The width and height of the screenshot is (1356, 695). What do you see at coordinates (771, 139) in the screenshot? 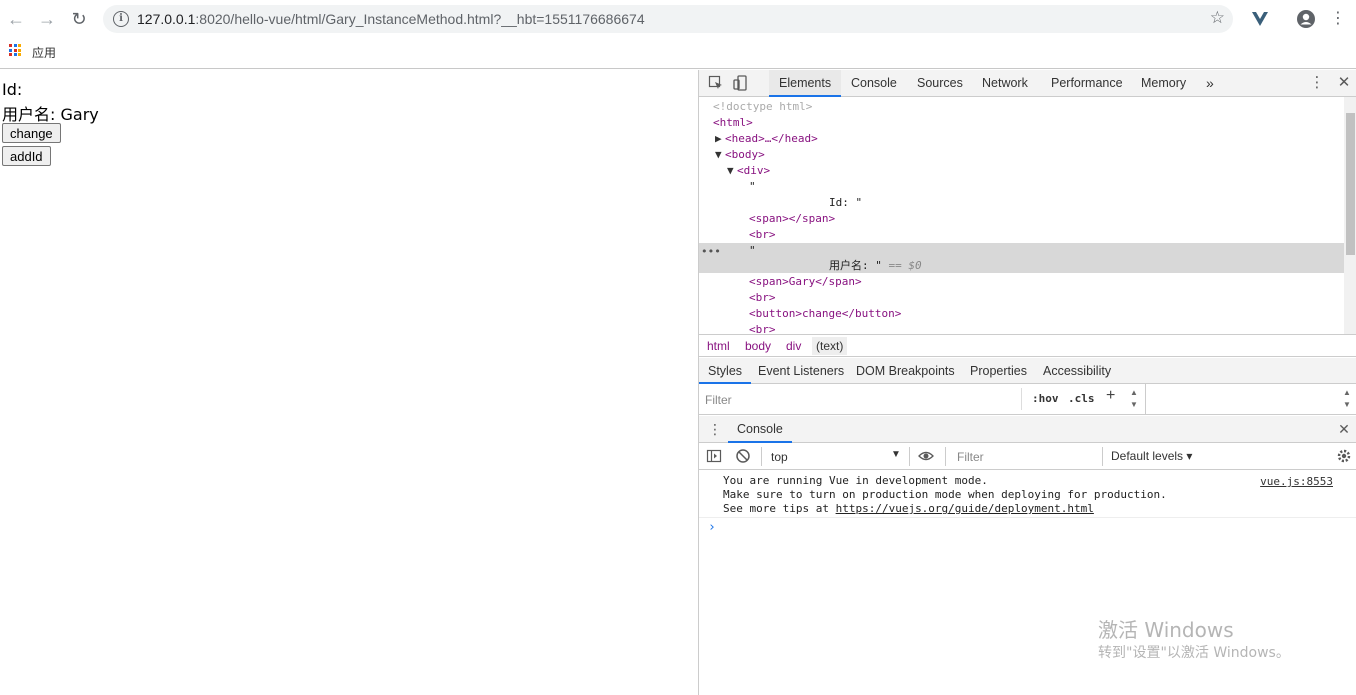
I see `dom-head: <head>…</head>` at bounding box center [771, 139].